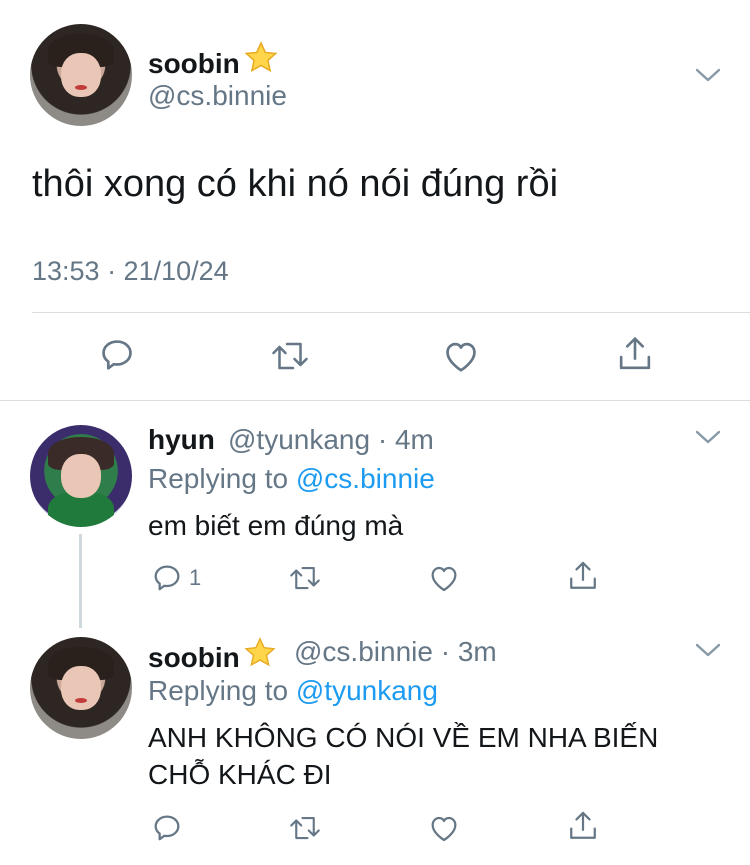  Describe the element at coordinates (405, 439) in the screenshot. I see `reply-time-ago: · 4m` at that location.